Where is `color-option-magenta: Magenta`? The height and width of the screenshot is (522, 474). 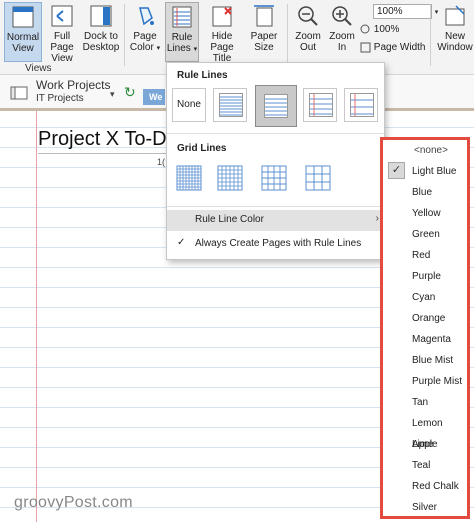 color-option-magenta: Magenta is located at coordinates (425, 339).